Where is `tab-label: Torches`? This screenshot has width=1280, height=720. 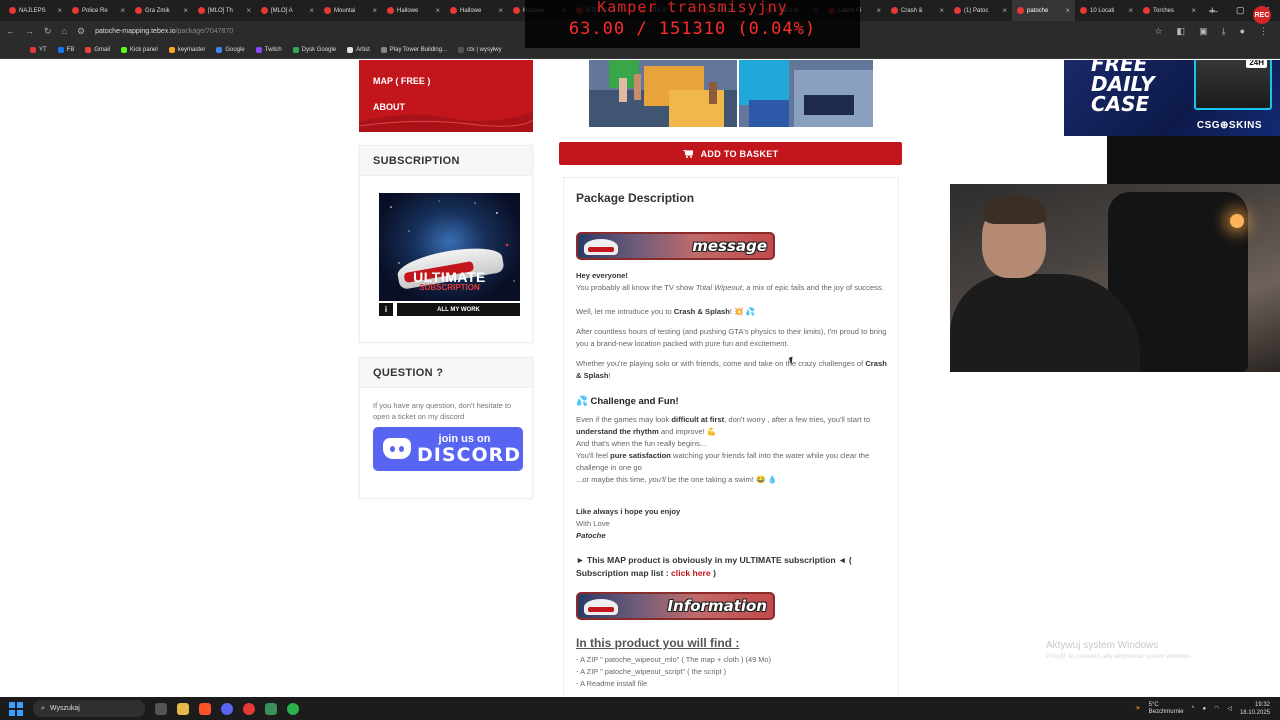 tab-label: Torches is located at coordinates (1164, 10).